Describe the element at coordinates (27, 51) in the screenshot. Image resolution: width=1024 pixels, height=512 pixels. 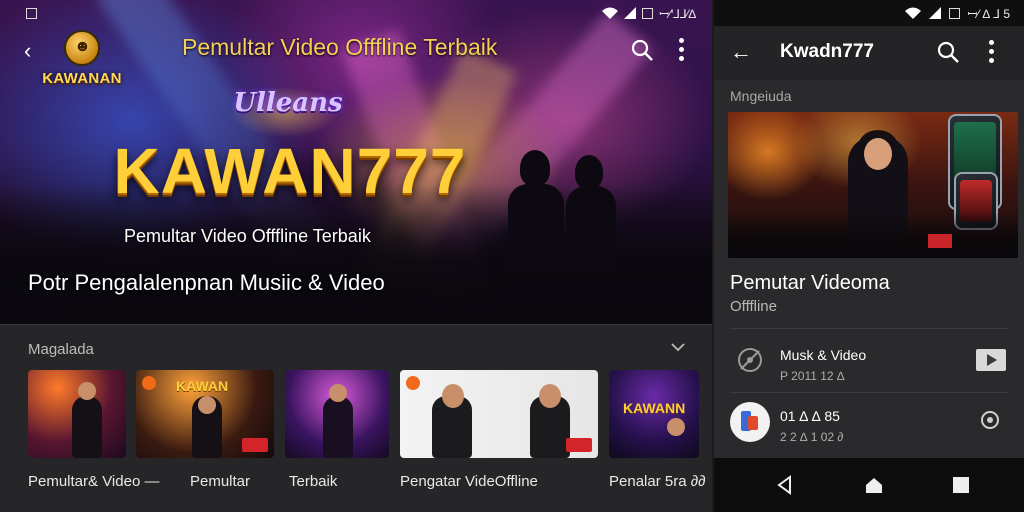
I see `chevron-left-icon: ‹` at that location.